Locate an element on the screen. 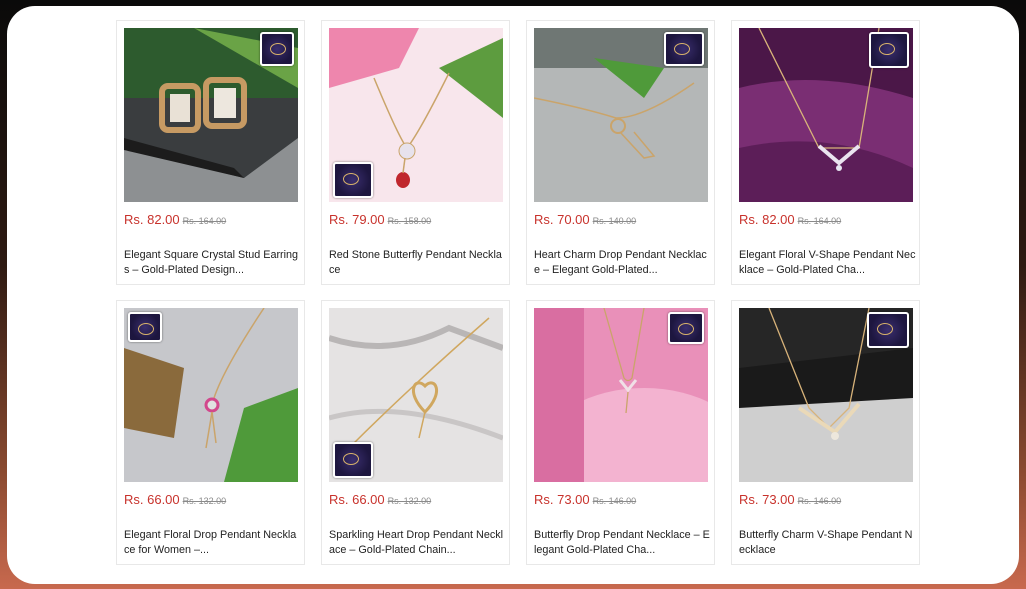 The height and width of the screenshot is (589, 1026). price-row: Rs. 70.00 Rs. 140.00 is located at coordinates (585, 220).